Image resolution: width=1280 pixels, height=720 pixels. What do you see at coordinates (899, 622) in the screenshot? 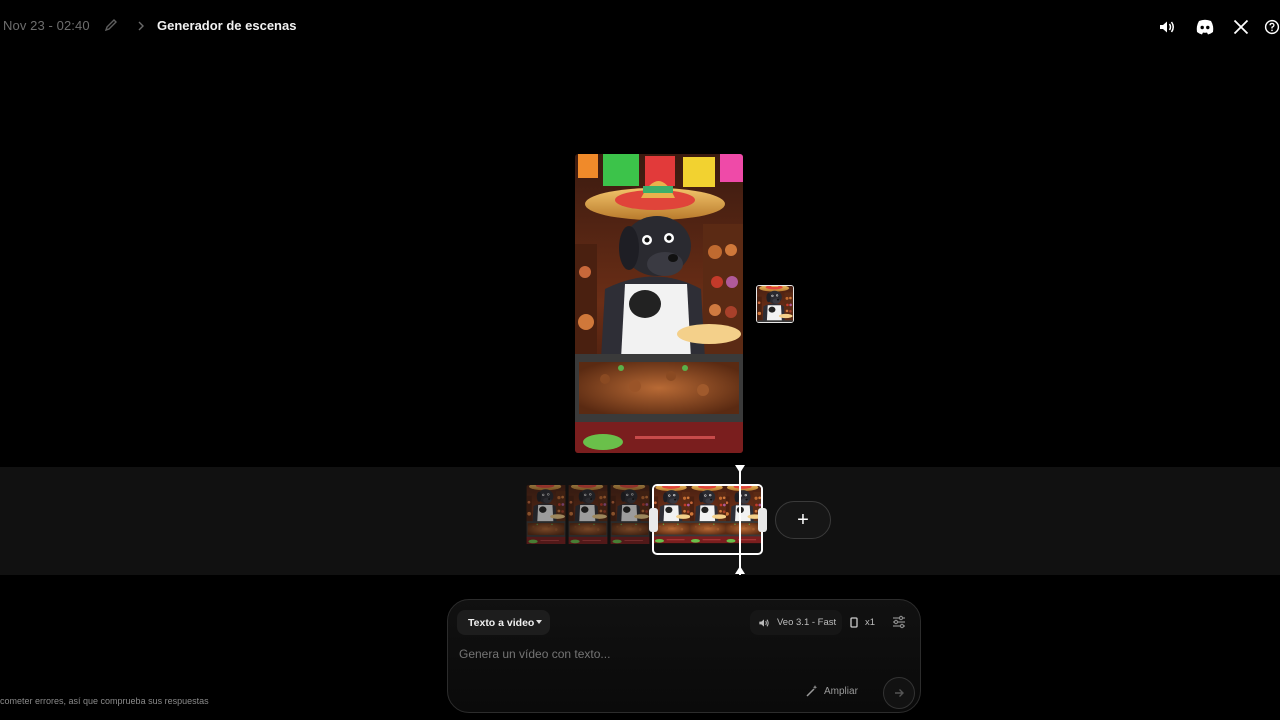
I see `sliders-icon` at bounding box center [899, 622].